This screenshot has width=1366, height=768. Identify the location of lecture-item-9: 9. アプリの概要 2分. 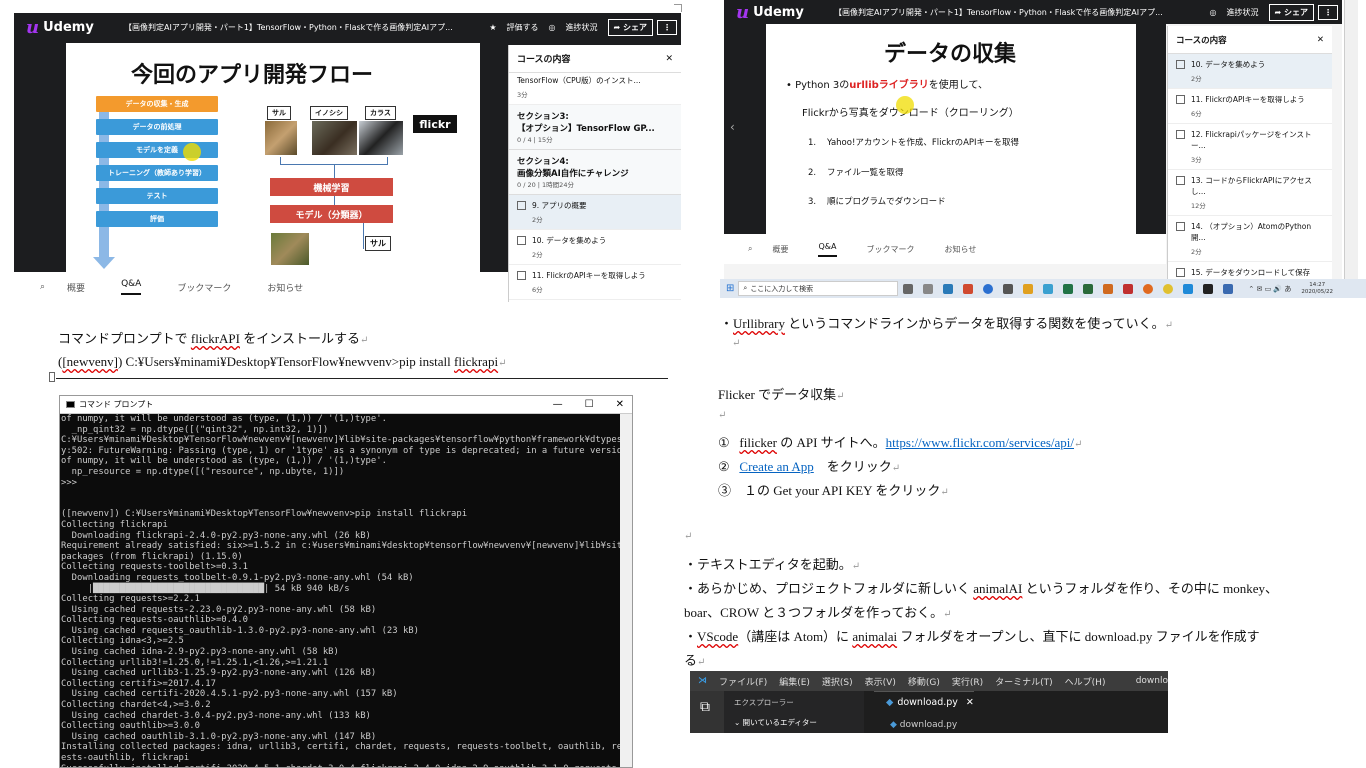
(595, 212).